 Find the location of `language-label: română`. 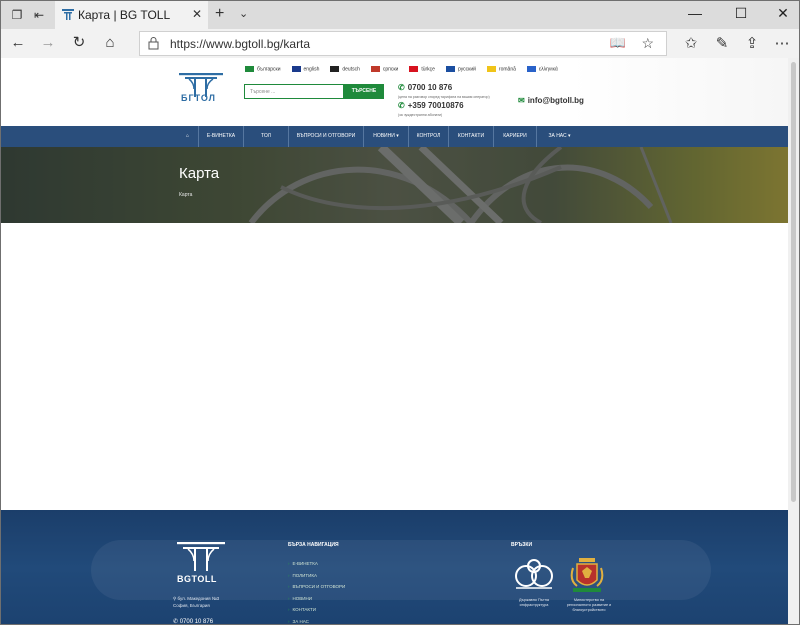

language-label: română is located at coordinates (507, 69).